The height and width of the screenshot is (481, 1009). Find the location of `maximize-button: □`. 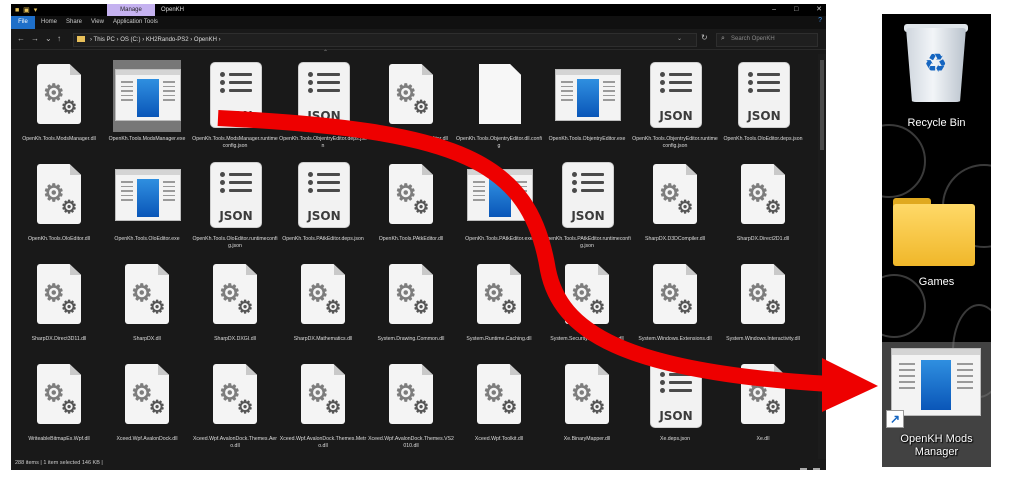

maximize-button: □ is located at coordinates (796, 9).